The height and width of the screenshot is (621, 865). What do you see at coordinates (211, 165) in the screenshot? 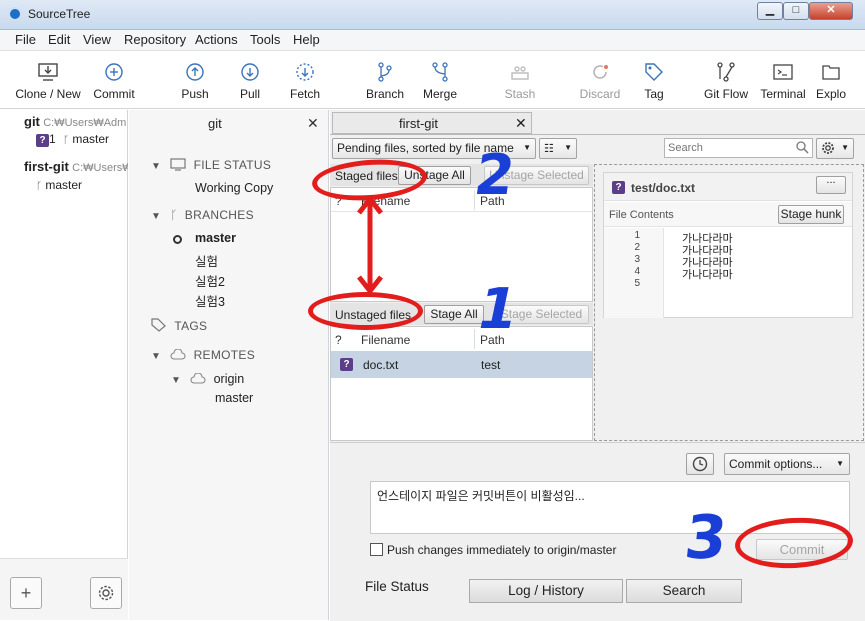
I see `file-status-section: ▼ FILE STATUS` at bounding box center [211, 165].